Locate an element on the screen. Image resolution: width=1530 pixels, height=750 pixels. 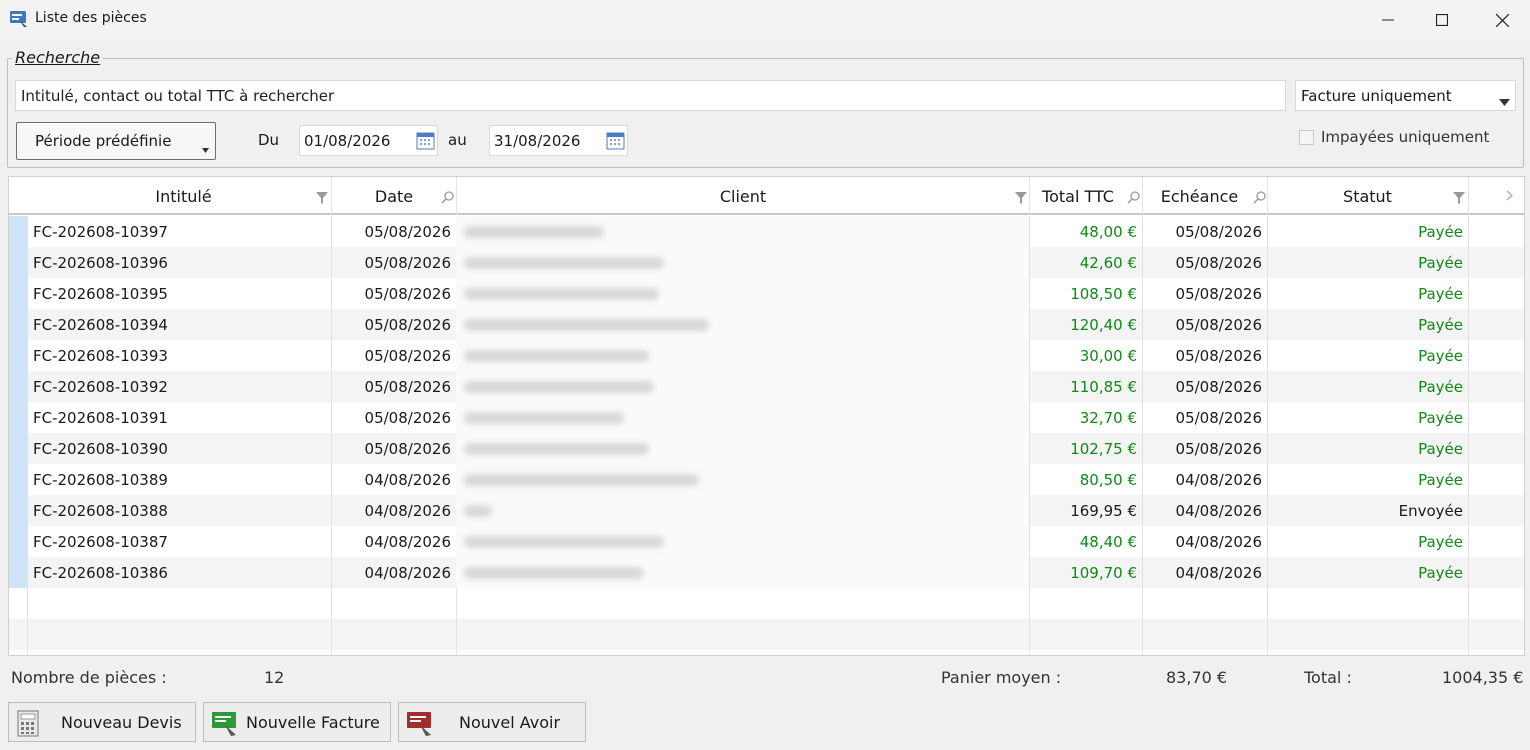
title-bar: Liste des pièces is located at coordinates (765, 20).